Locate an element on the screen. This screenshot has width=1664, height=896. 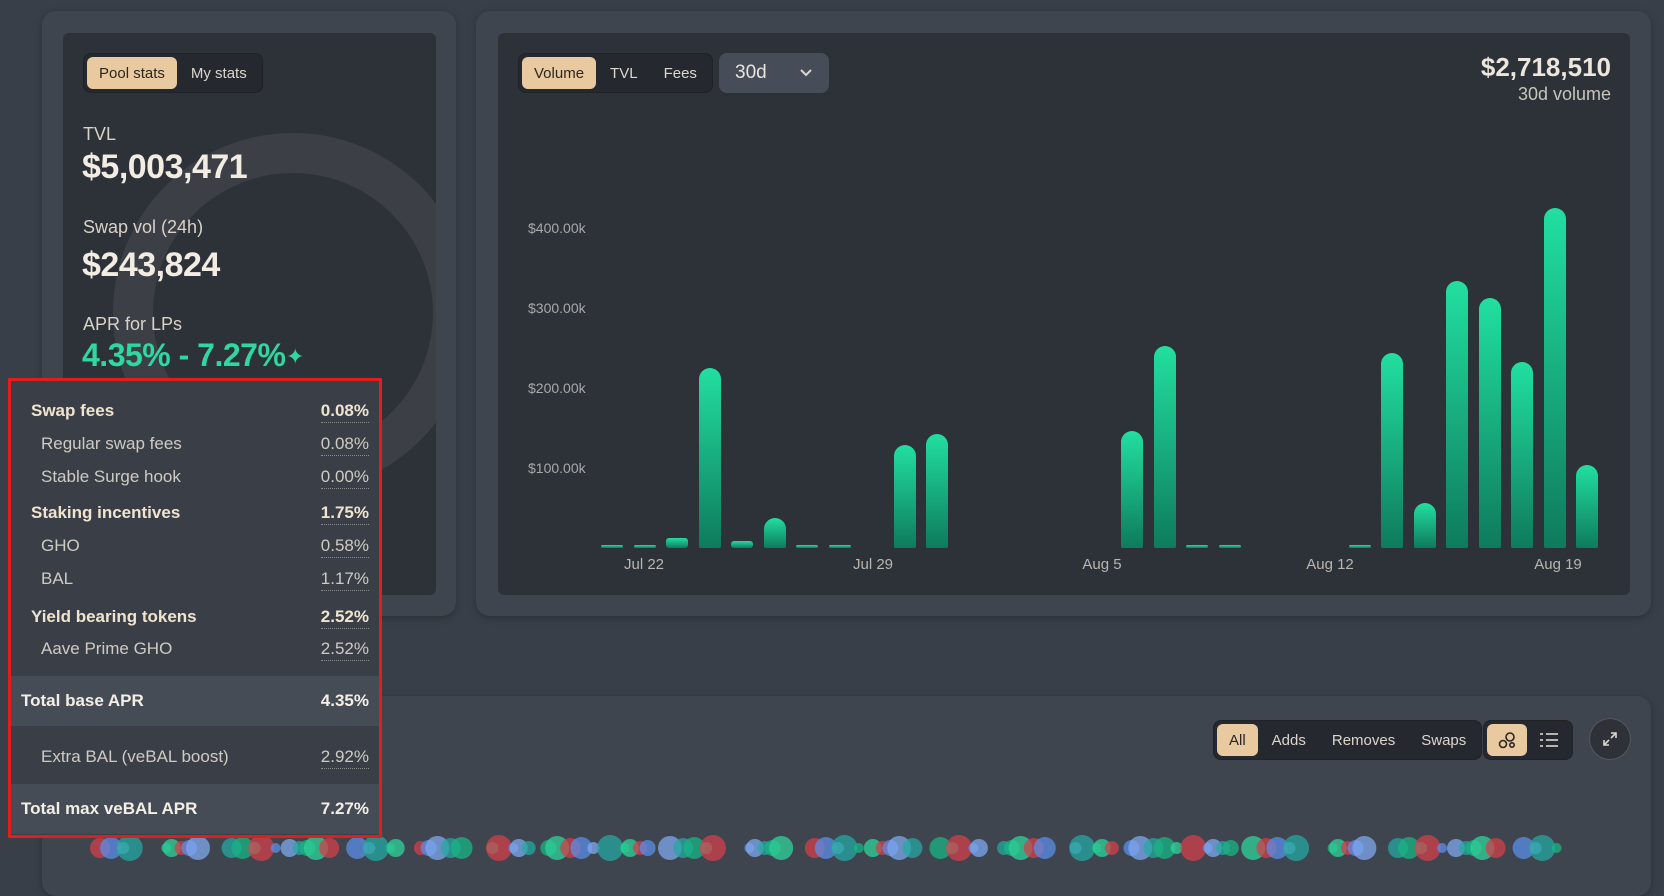
filter-removes: Removes is located at coordinates (1363, 740).